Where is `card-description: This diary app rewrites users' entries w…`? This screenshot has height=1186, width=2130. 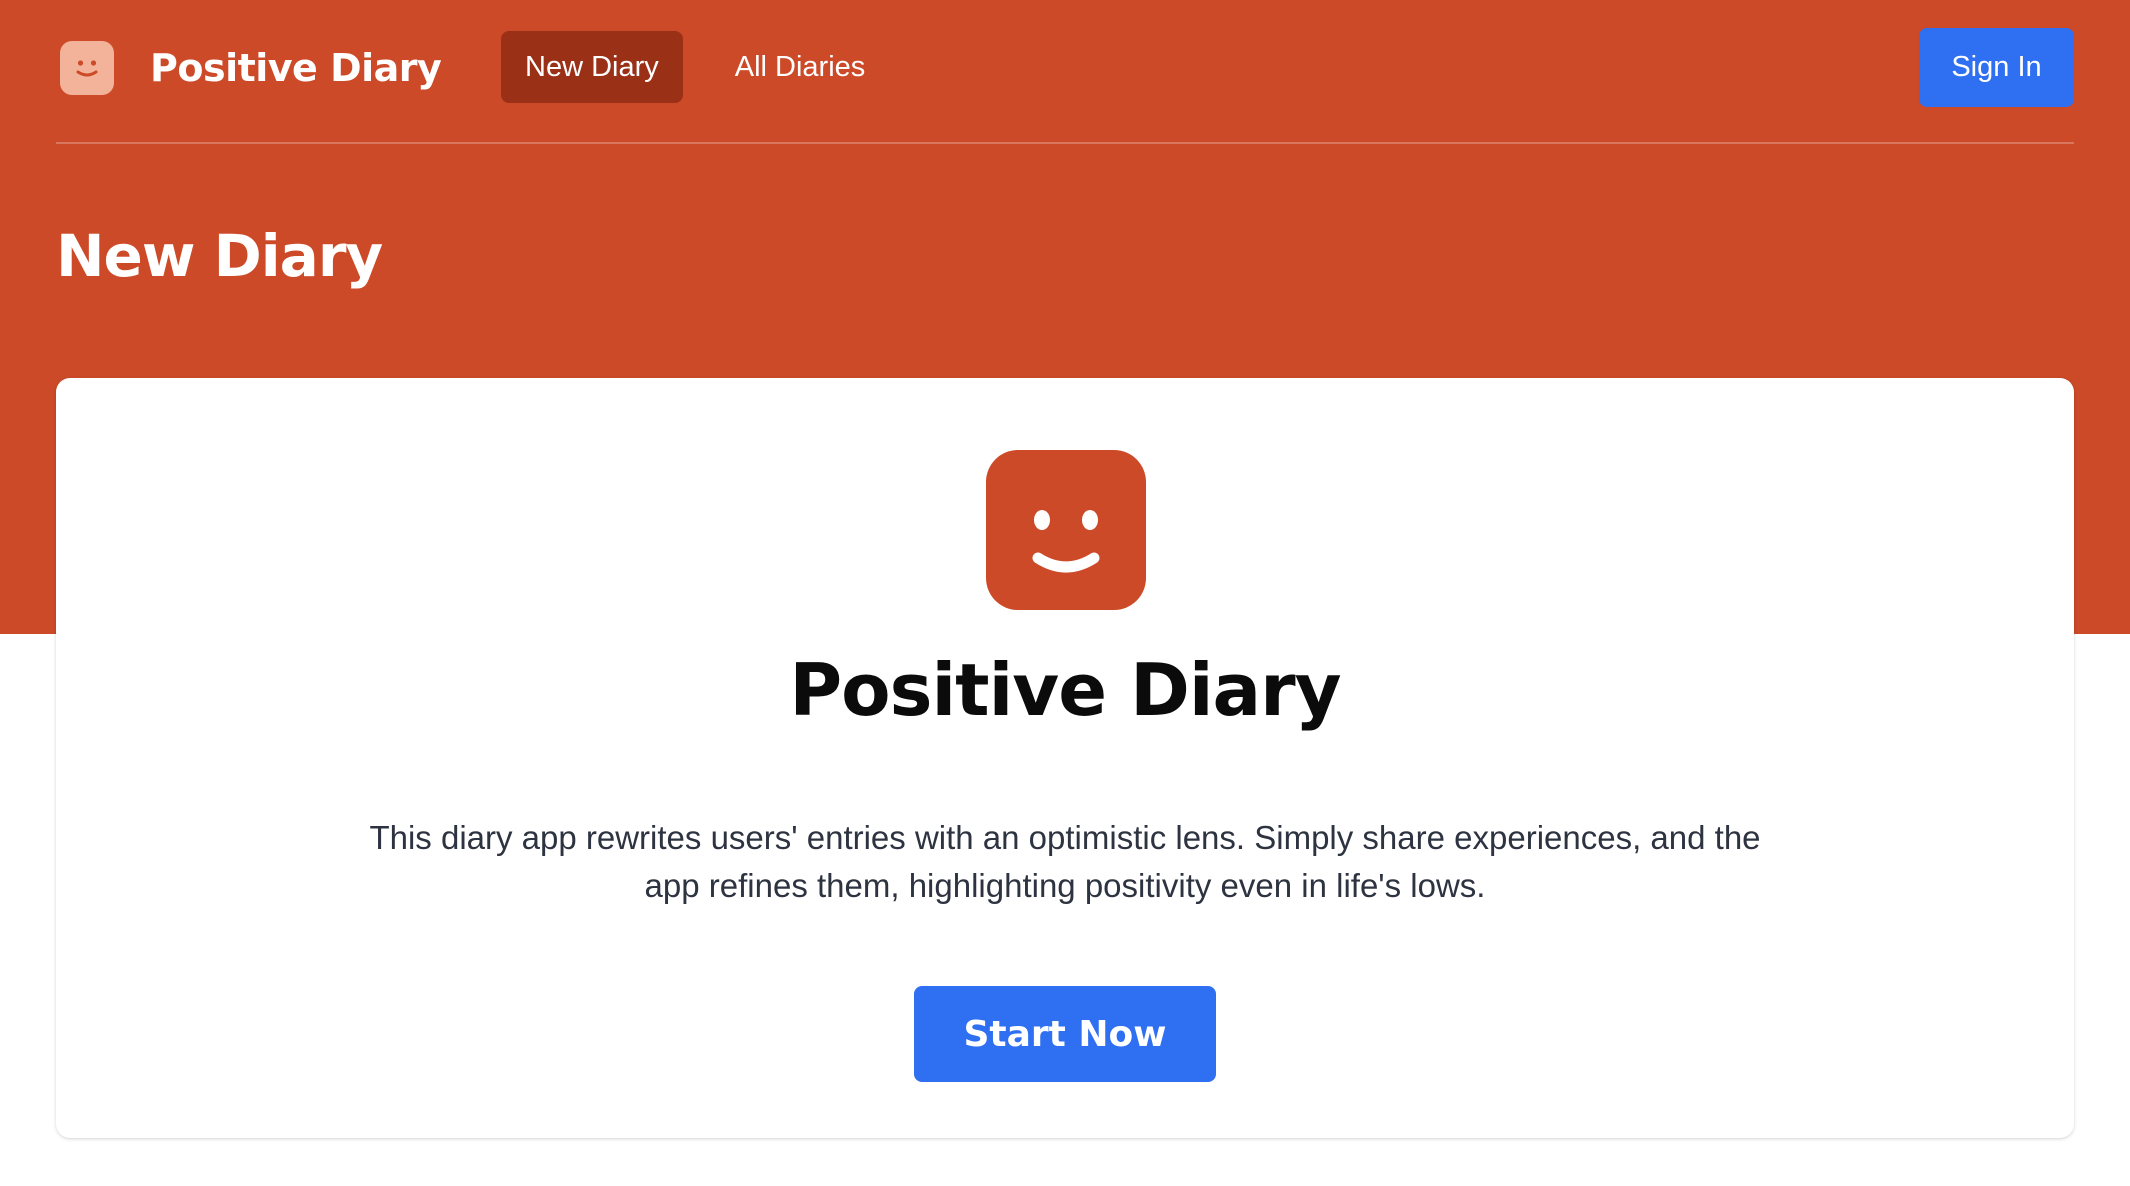 card-description: This diary app rewrites users' entries w… is located at coordinates (1065, 861).